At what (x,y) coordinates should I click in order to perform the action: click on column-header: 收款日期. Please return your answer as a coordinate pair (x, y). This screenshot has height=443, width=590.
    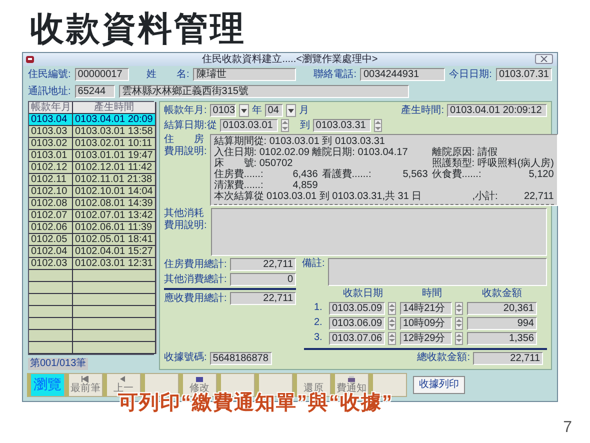
    Looking at the image, I should click on (363, 294).